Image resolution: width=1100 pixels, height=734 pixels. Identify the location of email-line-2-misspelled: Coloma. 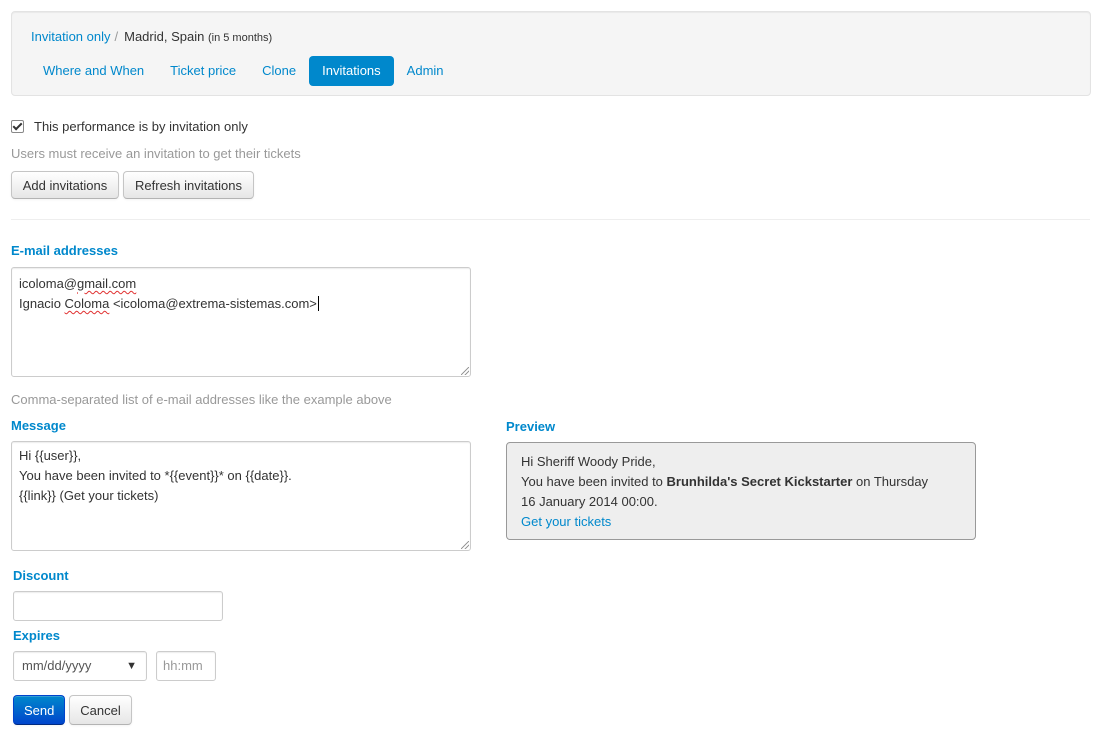
(87, 303).